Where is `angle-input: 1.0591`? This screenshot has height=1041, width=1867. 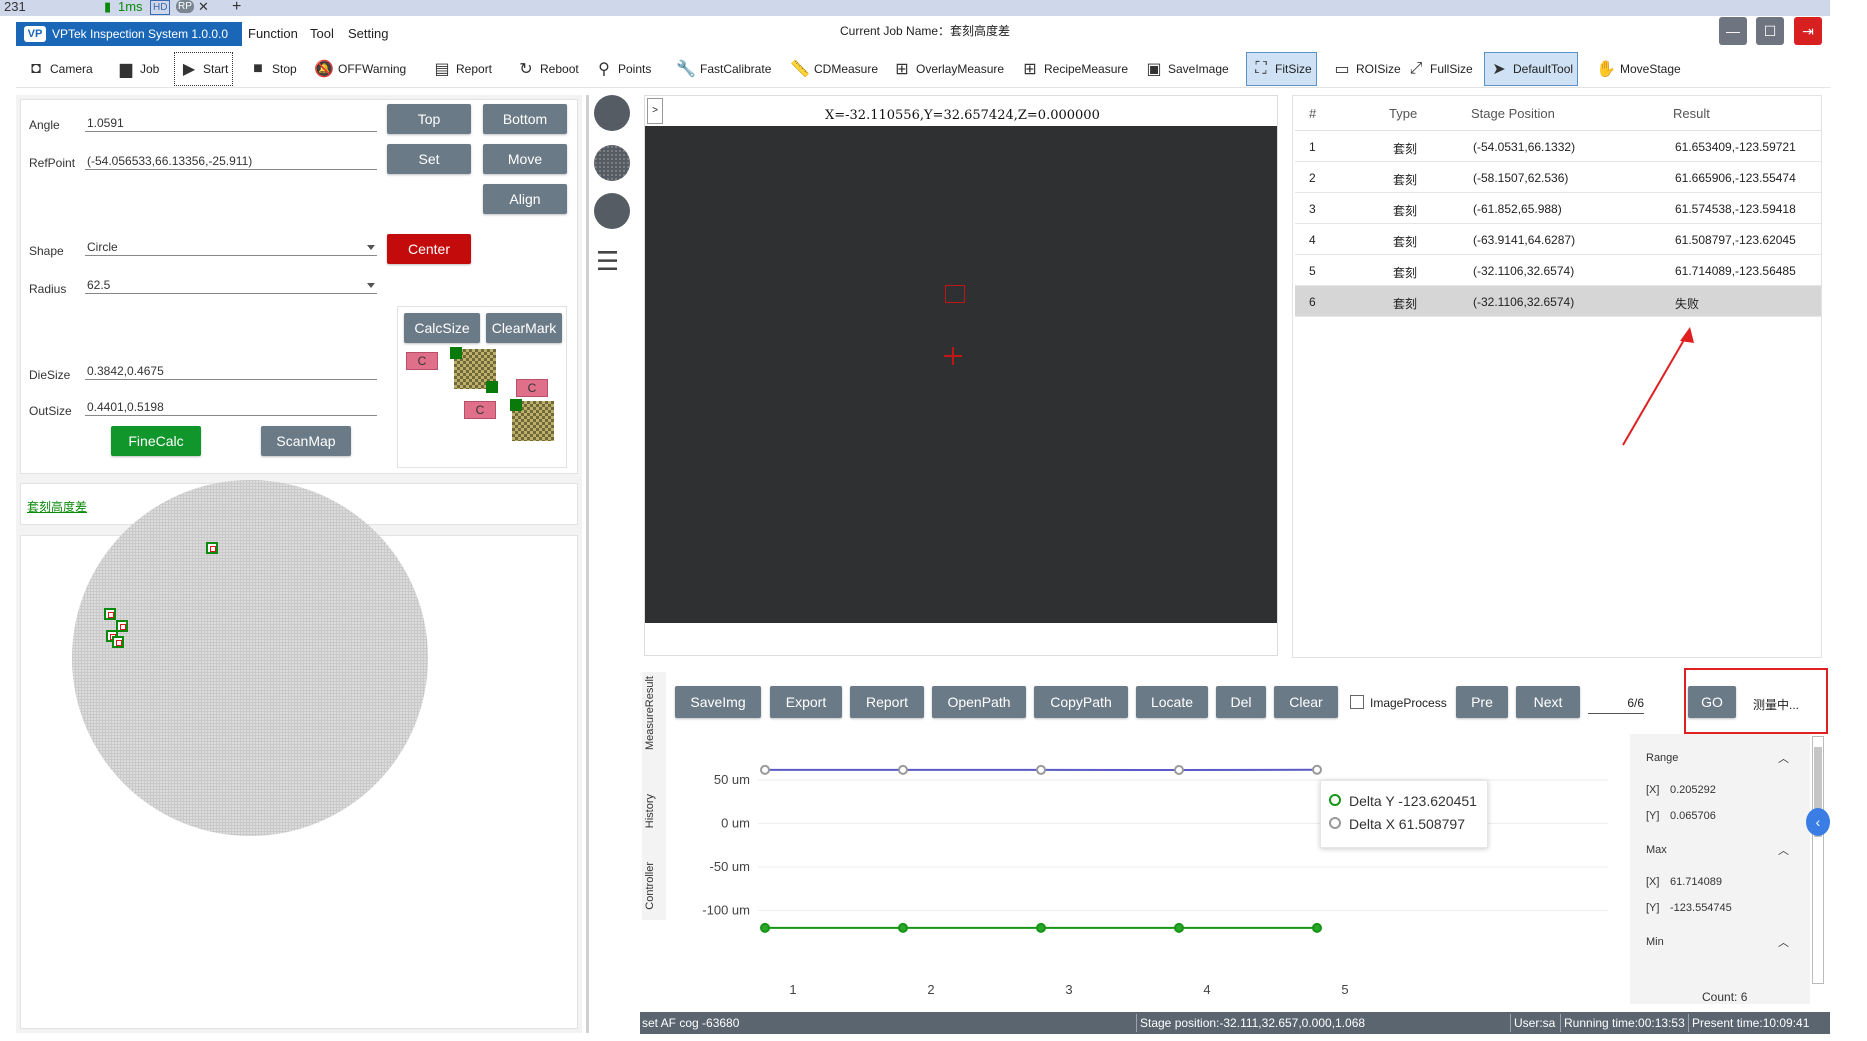
angle-input: 1.0591 is located at coordinates (231, 123).